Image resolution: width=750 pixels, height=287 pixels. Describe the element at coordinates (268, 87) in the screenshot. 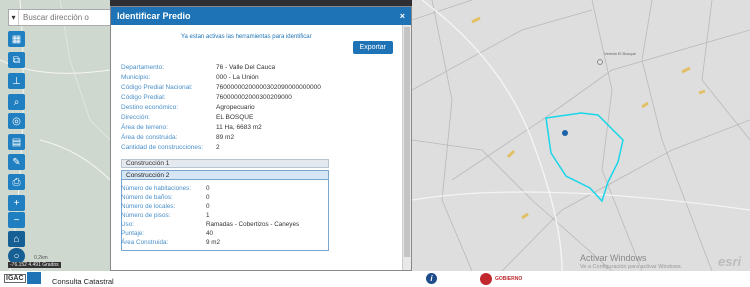

I see `field-value: 76000000200000302090000000000` at that location.